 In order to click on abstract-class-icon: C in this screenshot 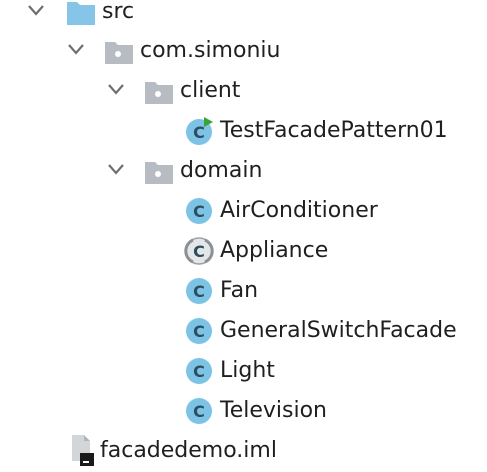, I will do `click(199, 251)`.